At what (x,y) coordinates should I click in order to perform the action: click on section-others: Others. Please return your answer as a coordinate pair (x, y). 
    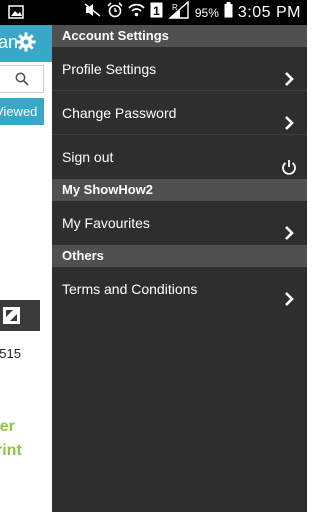
    Looking at the image, I should click on (179, 256).